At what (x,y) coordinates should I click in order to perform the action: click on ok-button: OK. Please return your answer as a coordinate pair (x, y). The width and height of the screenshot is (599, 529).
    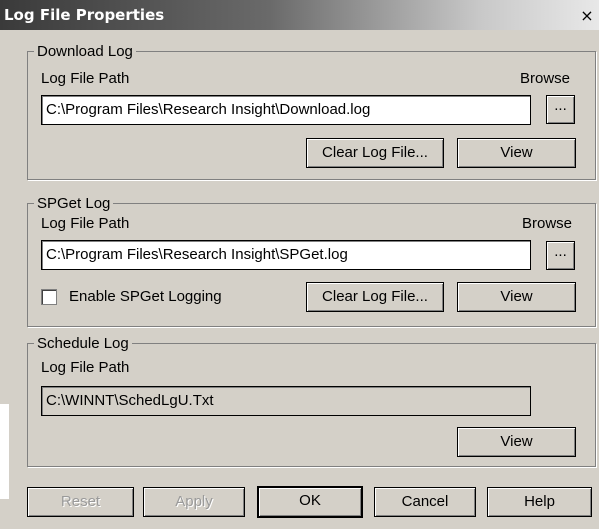
    Looking at the image, I should click on (310, 502).